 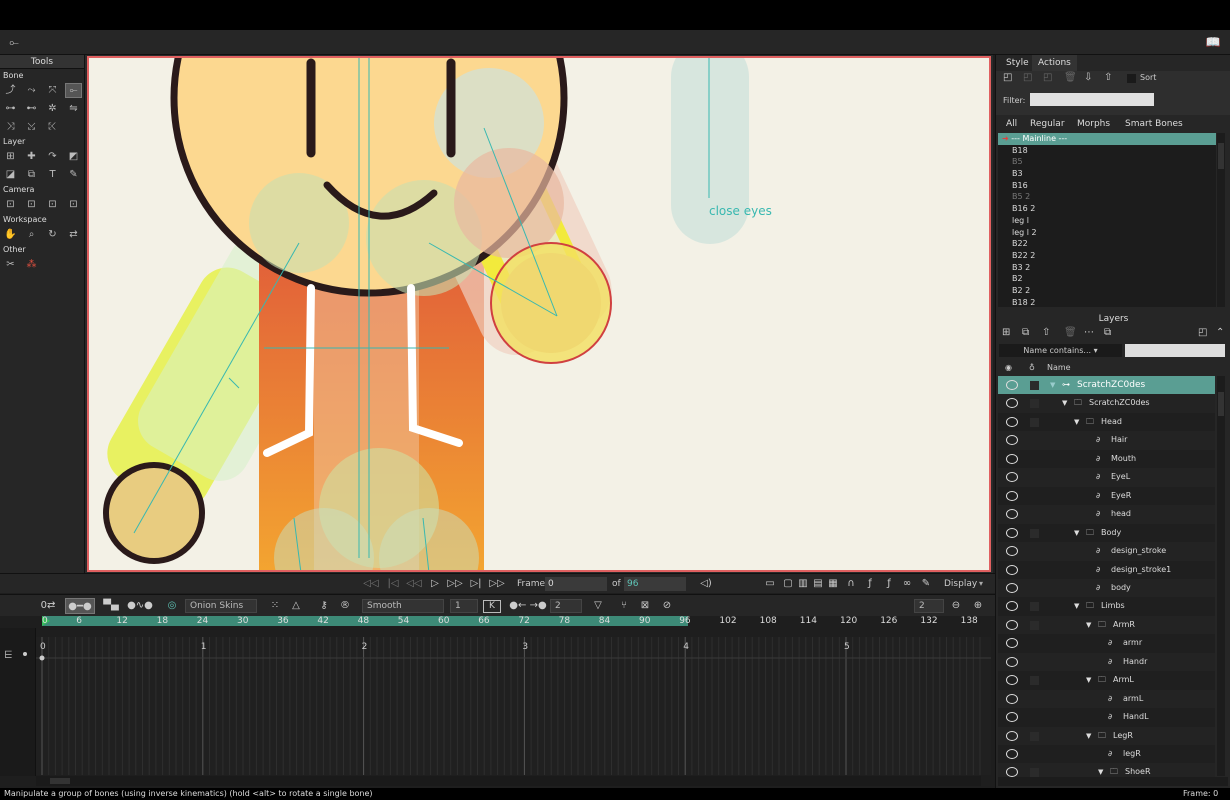 I want to click on reparent-bone-icon: ⊷, so click(x=31, y=108).